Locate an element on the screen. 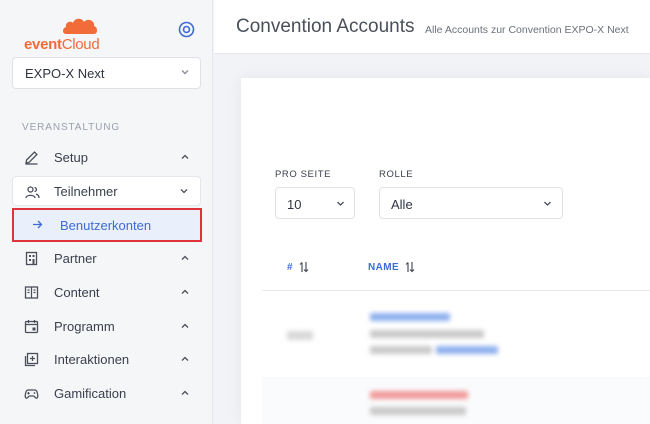 The width and height of the screenshot is (650, 424). building-icon is located at coordinates (31, 258).